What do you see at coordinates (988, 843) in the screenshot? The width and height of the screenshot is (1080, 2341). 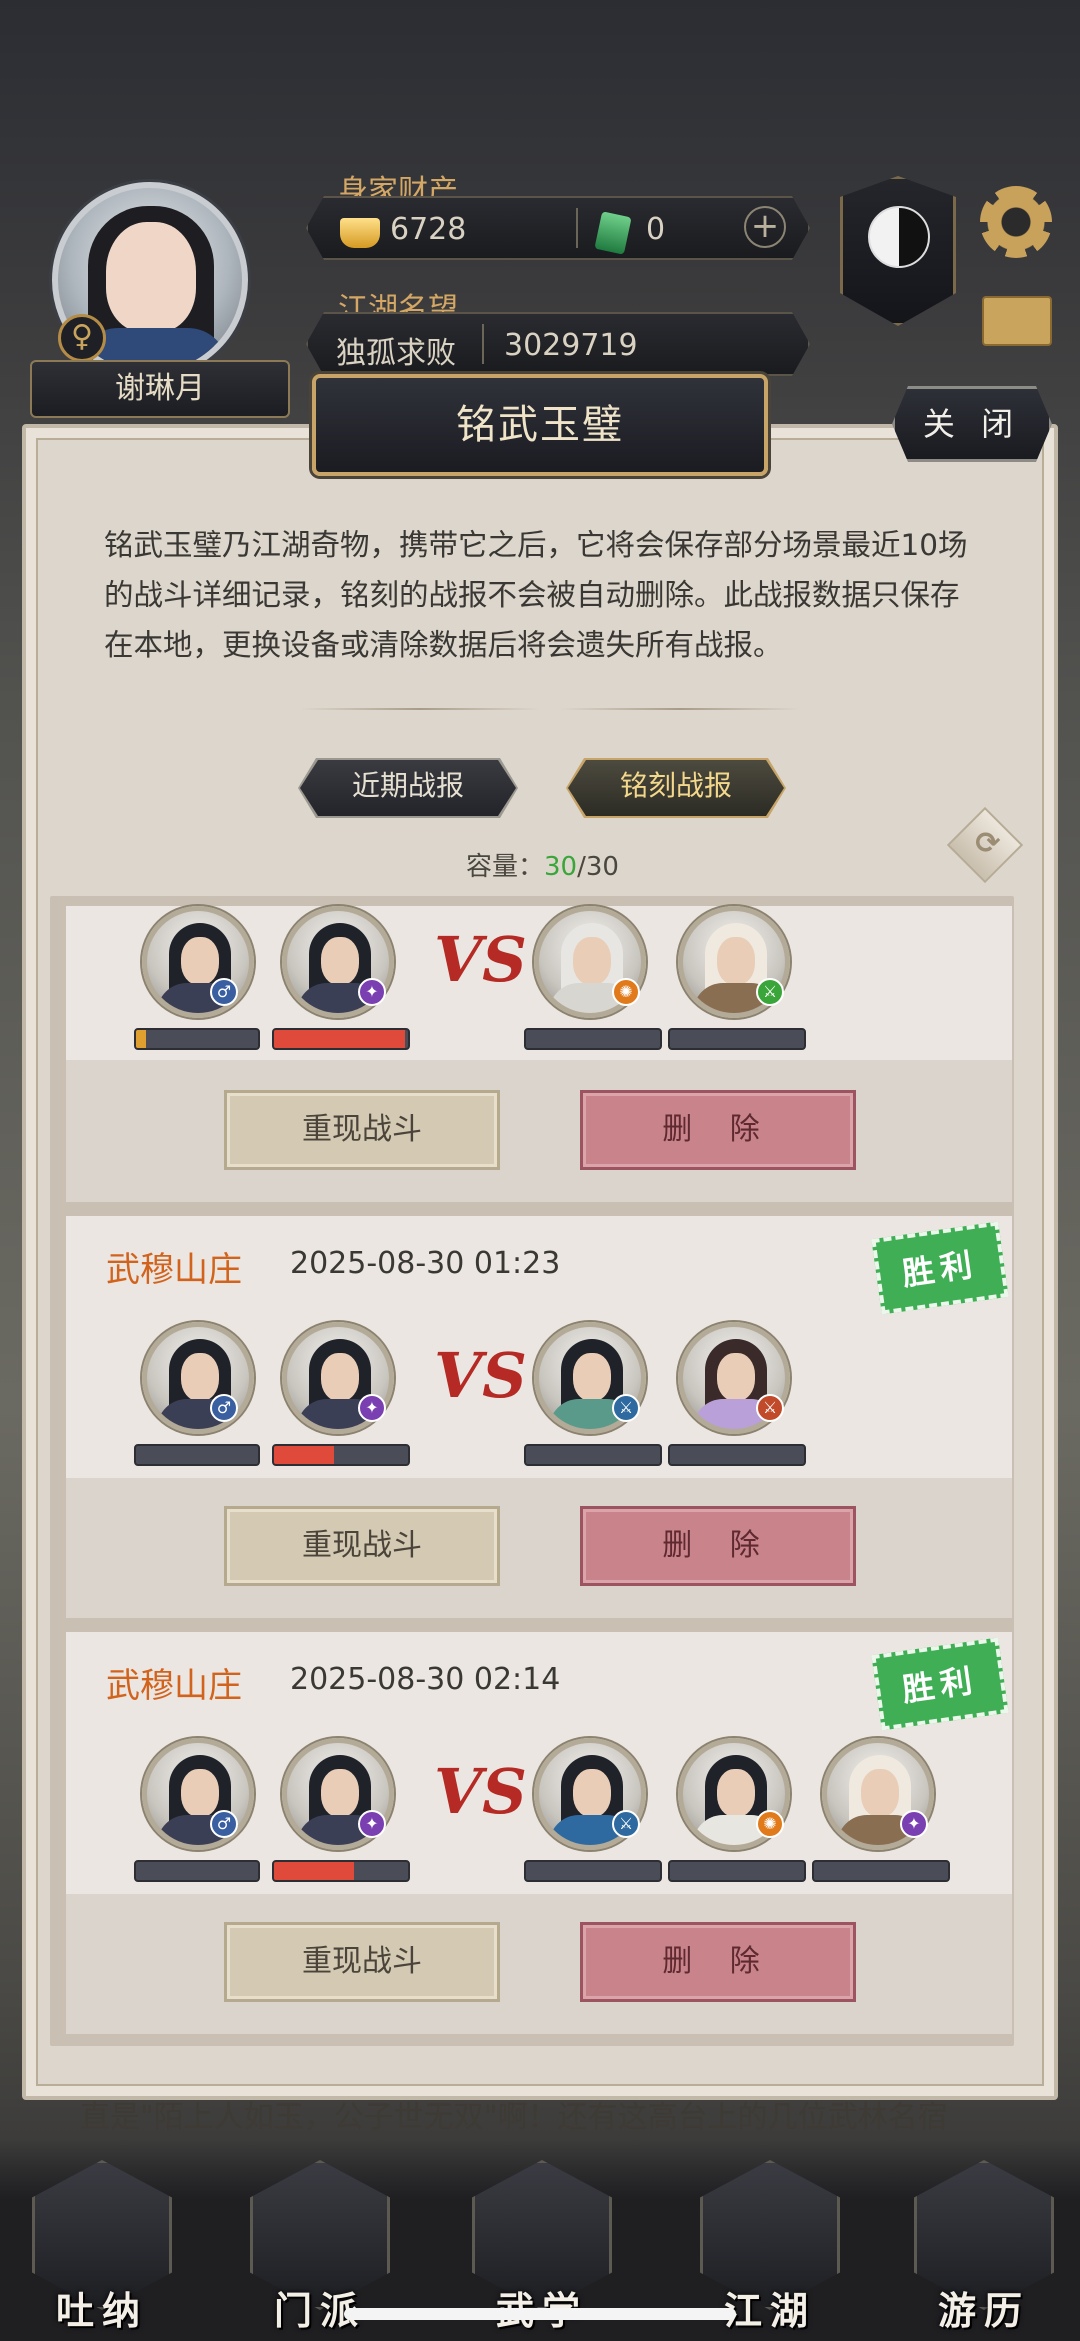 I see `refresh-icon: ⟳` at bounding box center [988, 843].